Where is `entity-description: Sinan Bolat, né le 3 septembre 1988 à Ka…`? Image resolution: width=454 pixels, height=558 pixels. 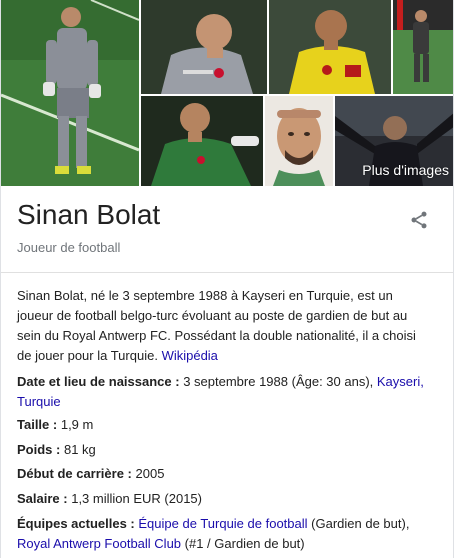
entity-description: Sinan Bolat, né le 3 septembre 1988 à Ka… is located at coordinates (222, 326).